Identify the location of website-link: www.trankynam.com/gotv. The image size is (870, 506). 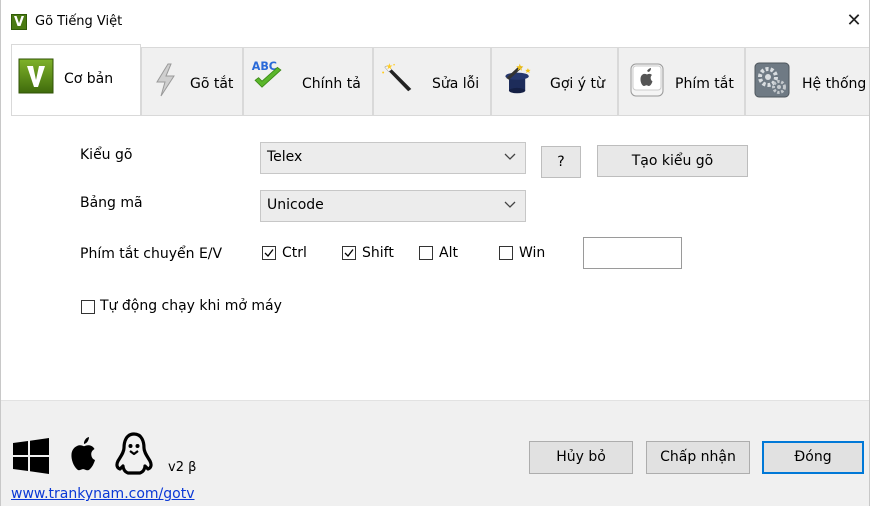
(103, 494).